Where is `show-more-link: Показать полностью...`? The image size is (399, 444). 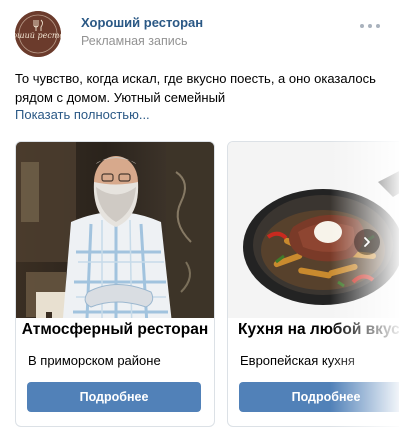 show-more-link: Показать полностью... is located at coordinates (82, 114).